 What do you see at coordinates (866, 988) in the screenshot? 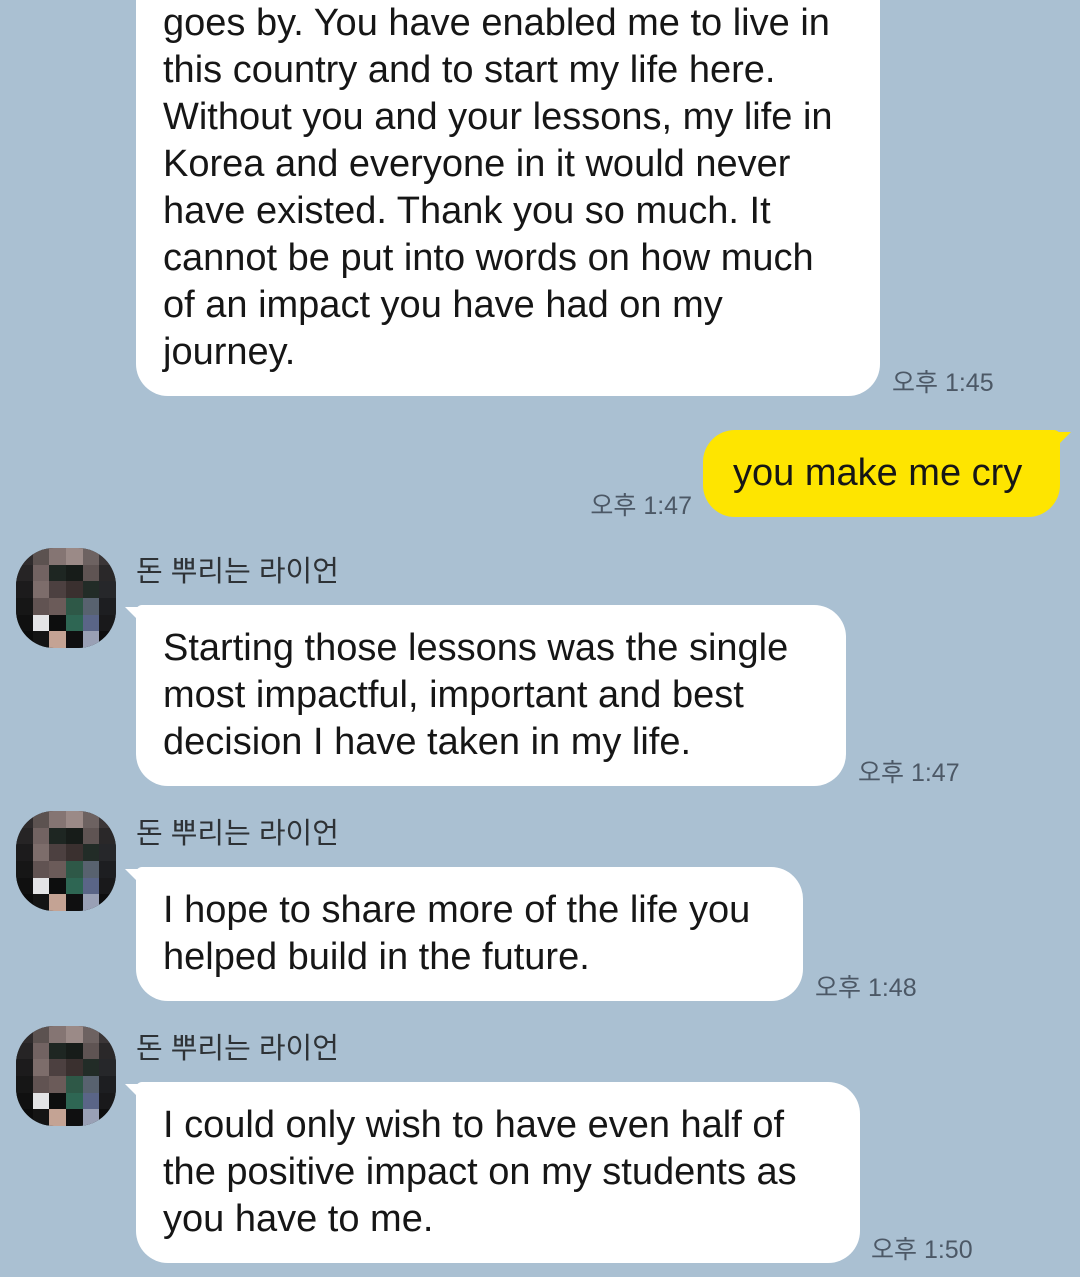
I see `message-timestamp: 오후 1:48` at bounding box center [866, 988].